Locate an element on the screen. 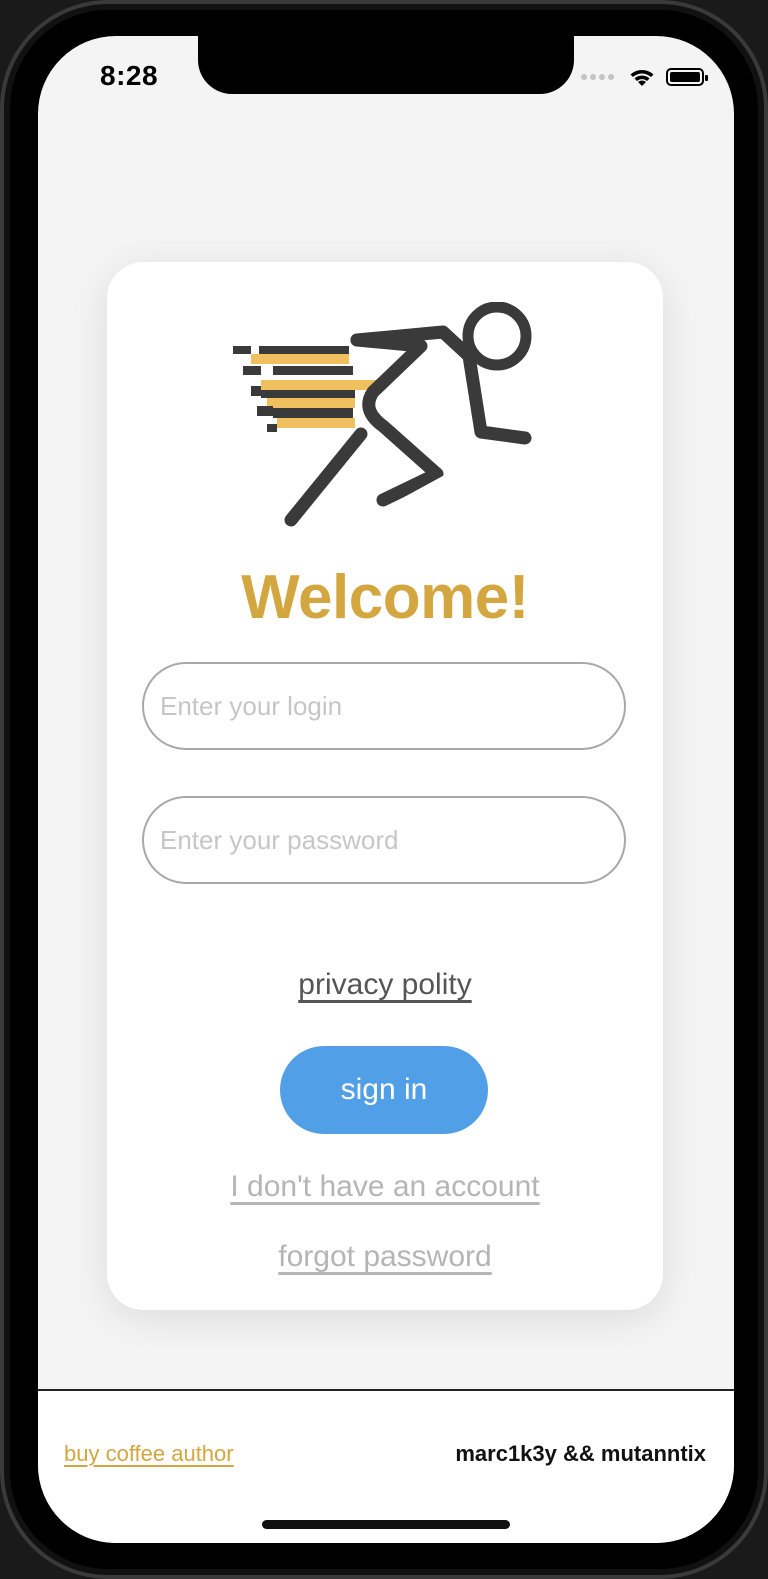  notch is located at coordinates (386, 65).